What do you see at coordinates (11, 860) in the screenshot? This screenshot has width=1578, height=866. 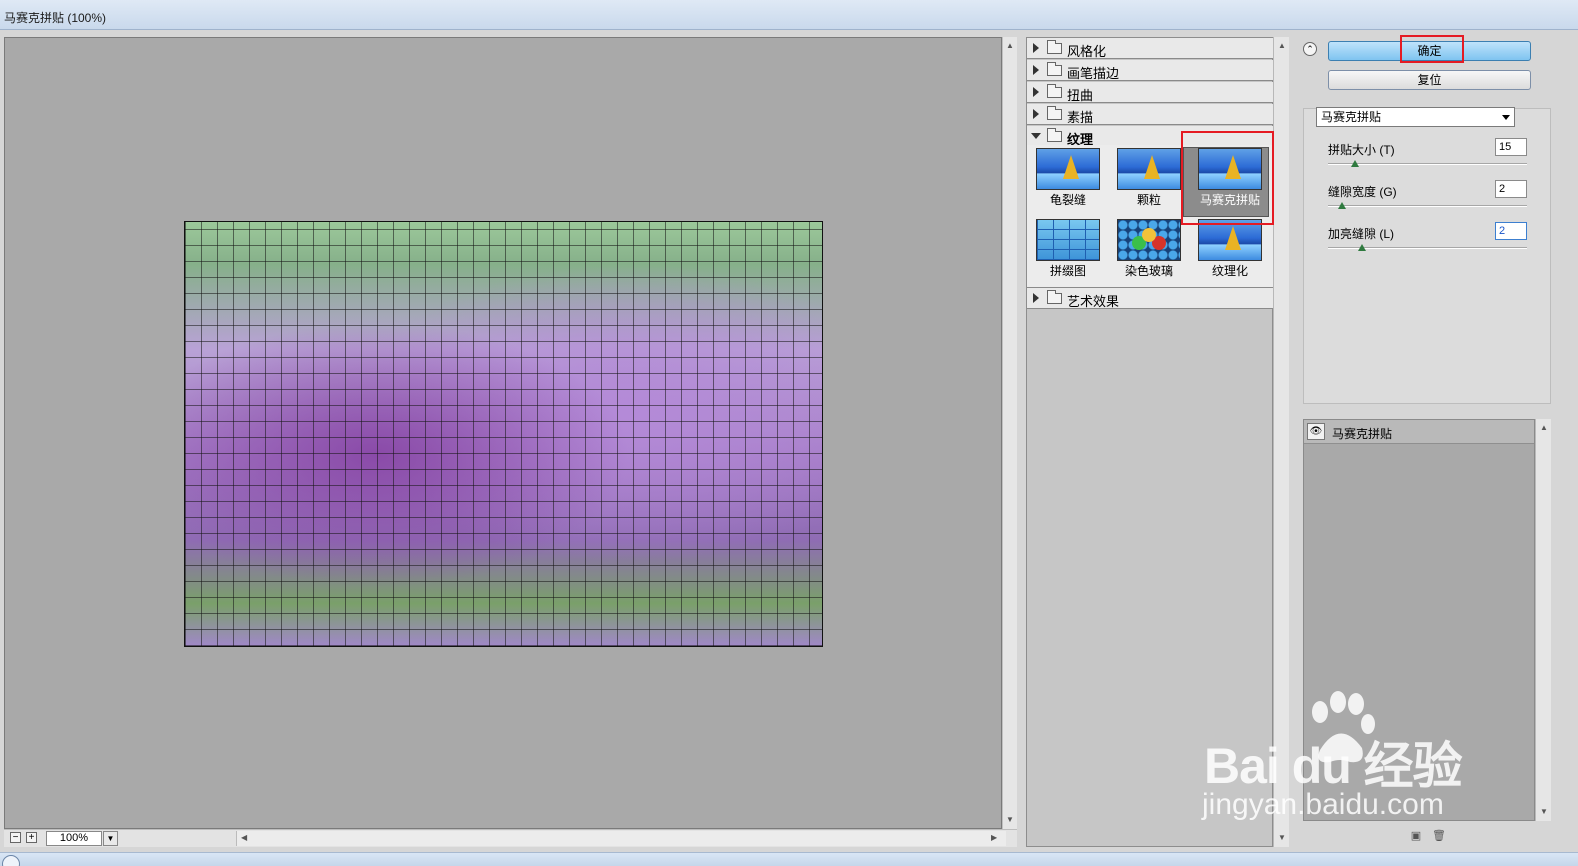 I see `status-circle-icon` at bounding box center [11, 860].